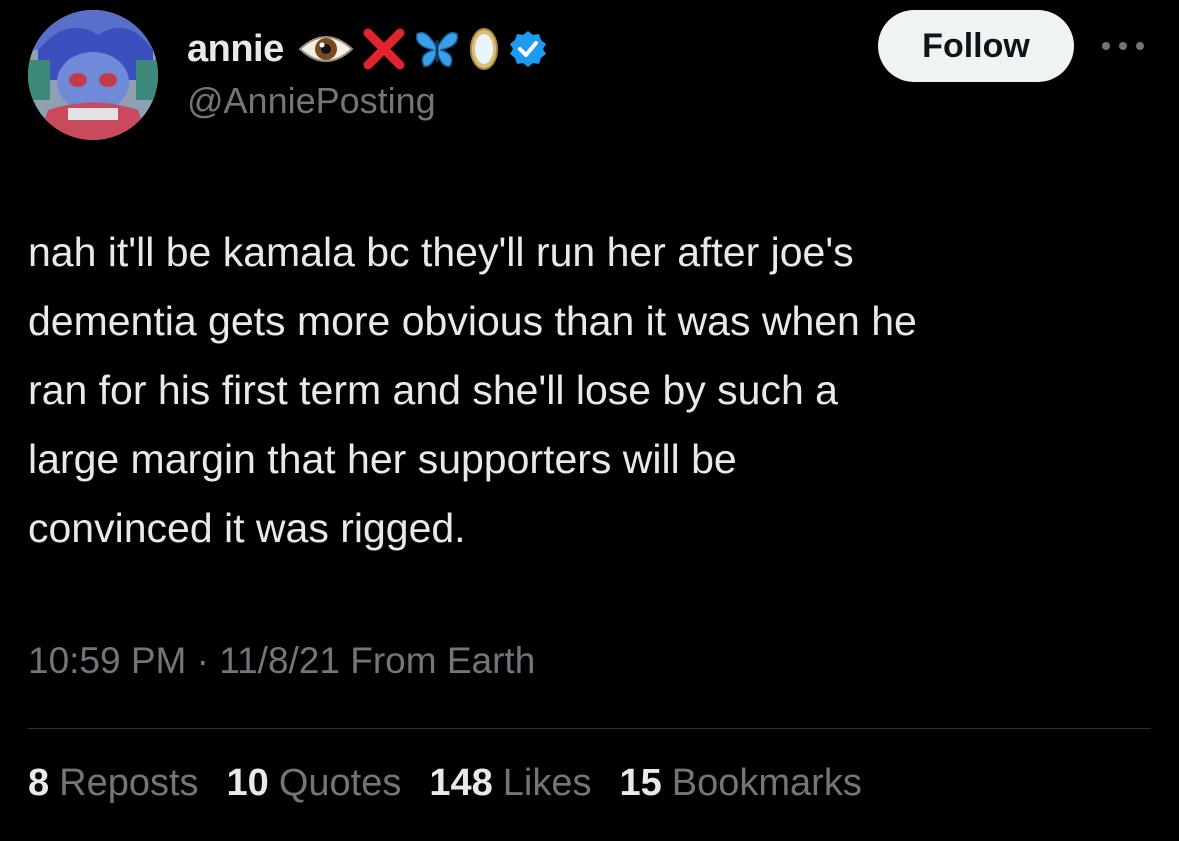 This screenshot has height=841, width=1179. I want to click on bookmarks-count: 15, so click(640, 783).